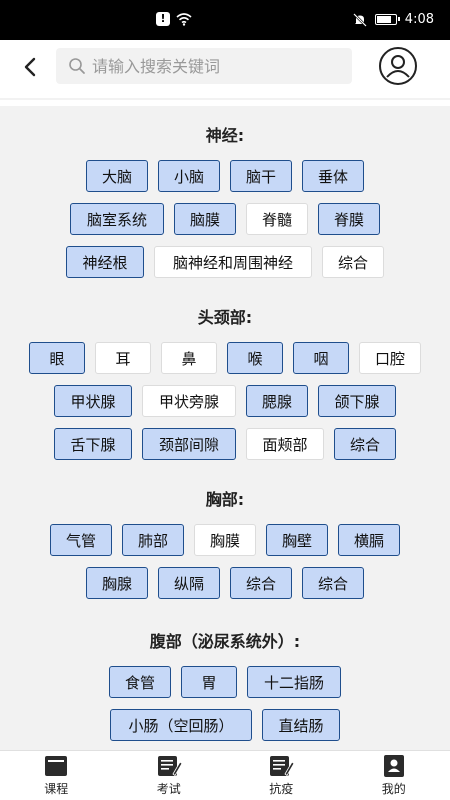  What do you see at coordinates (225, 176) in the screenshot?
I see `tag-row: 大脑 小脑 脑干 垂体` at bounding box center [225, 176].